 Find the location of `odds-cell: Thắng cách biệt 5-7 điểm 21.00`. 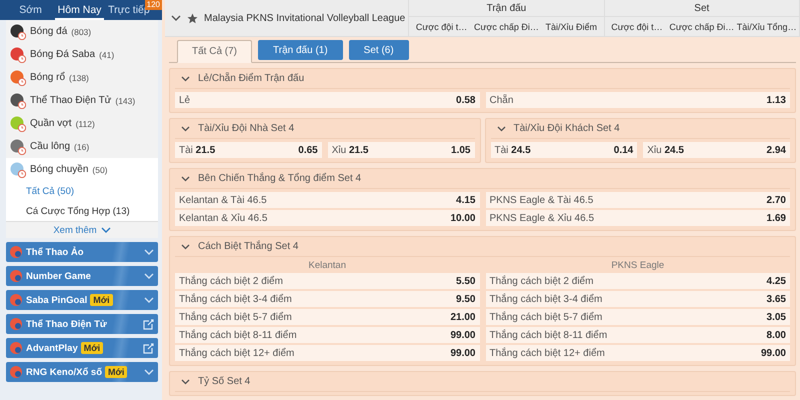

odds-cell: Thắng cách biệt 5-7 điểm 21.00 is located at coordinates (327, 317).